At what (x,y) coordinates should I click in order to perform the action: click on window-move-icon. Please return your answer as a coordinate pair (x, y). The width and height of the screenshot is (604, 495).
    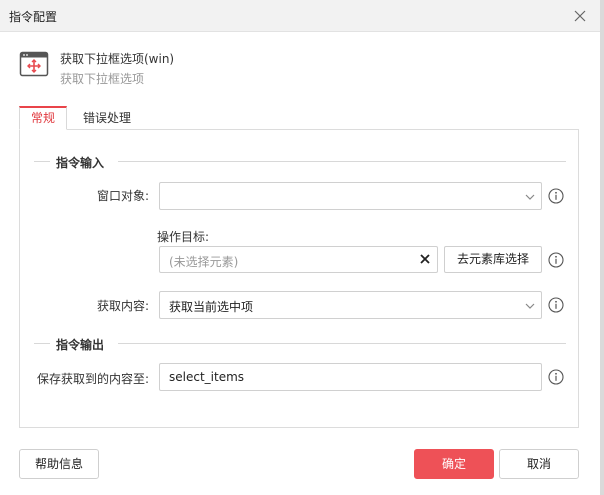
    Looking at the image, I should click on (34, 64).